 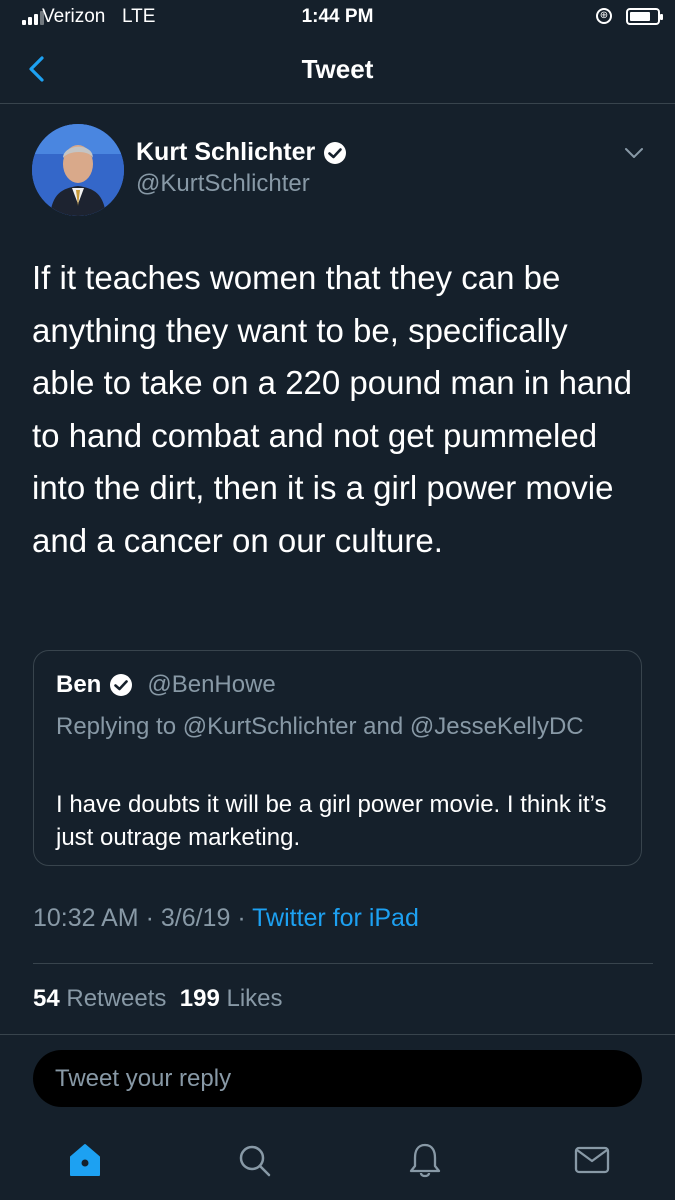 What do you see at coordinates (199, 998) in the screenshot?
I see `likes-count: 199` at bounding box center [199, 998].